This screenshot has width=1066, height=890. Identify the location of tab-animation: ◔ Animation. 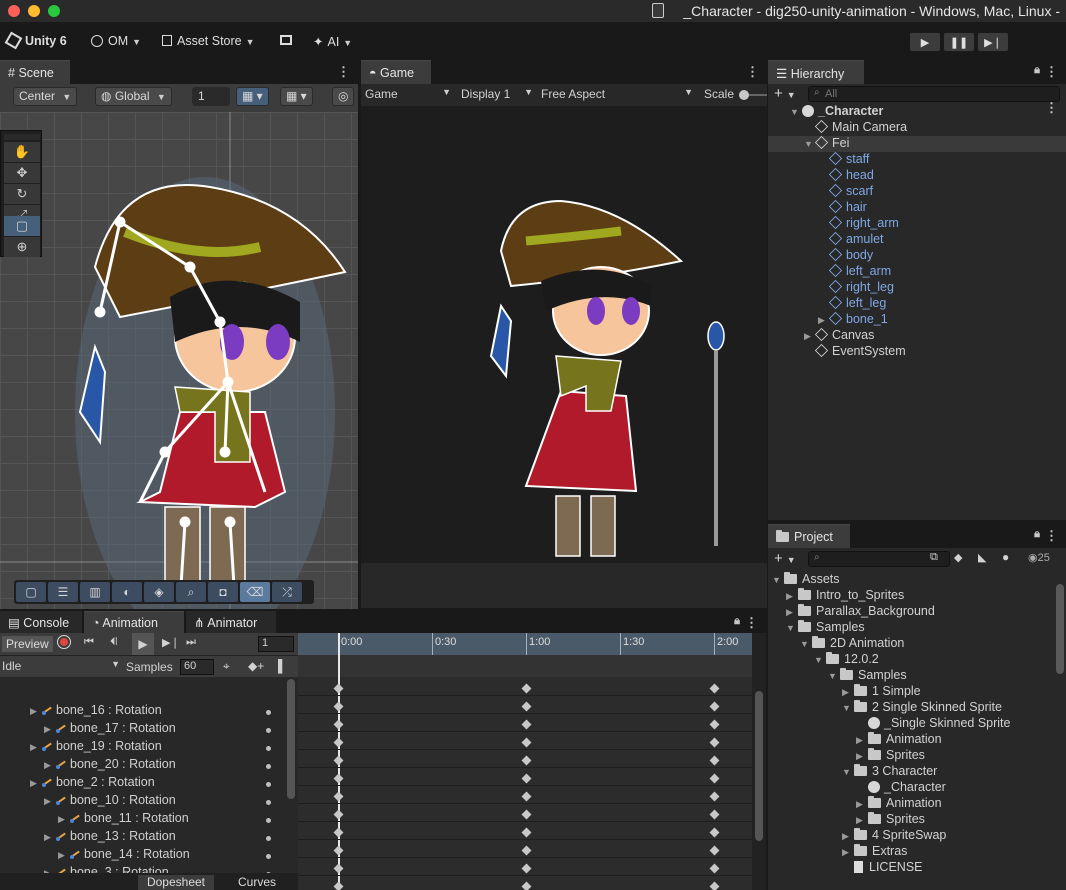
(134, 622).